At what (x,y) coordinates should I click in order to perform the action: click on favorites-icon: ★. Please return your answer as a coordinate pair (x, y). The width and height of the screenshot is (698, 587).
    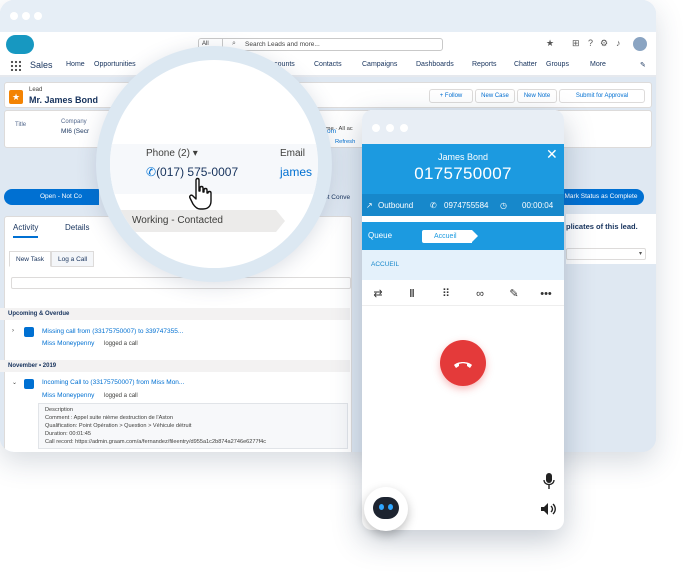
    Looking at the image, I should click on (550, 43).